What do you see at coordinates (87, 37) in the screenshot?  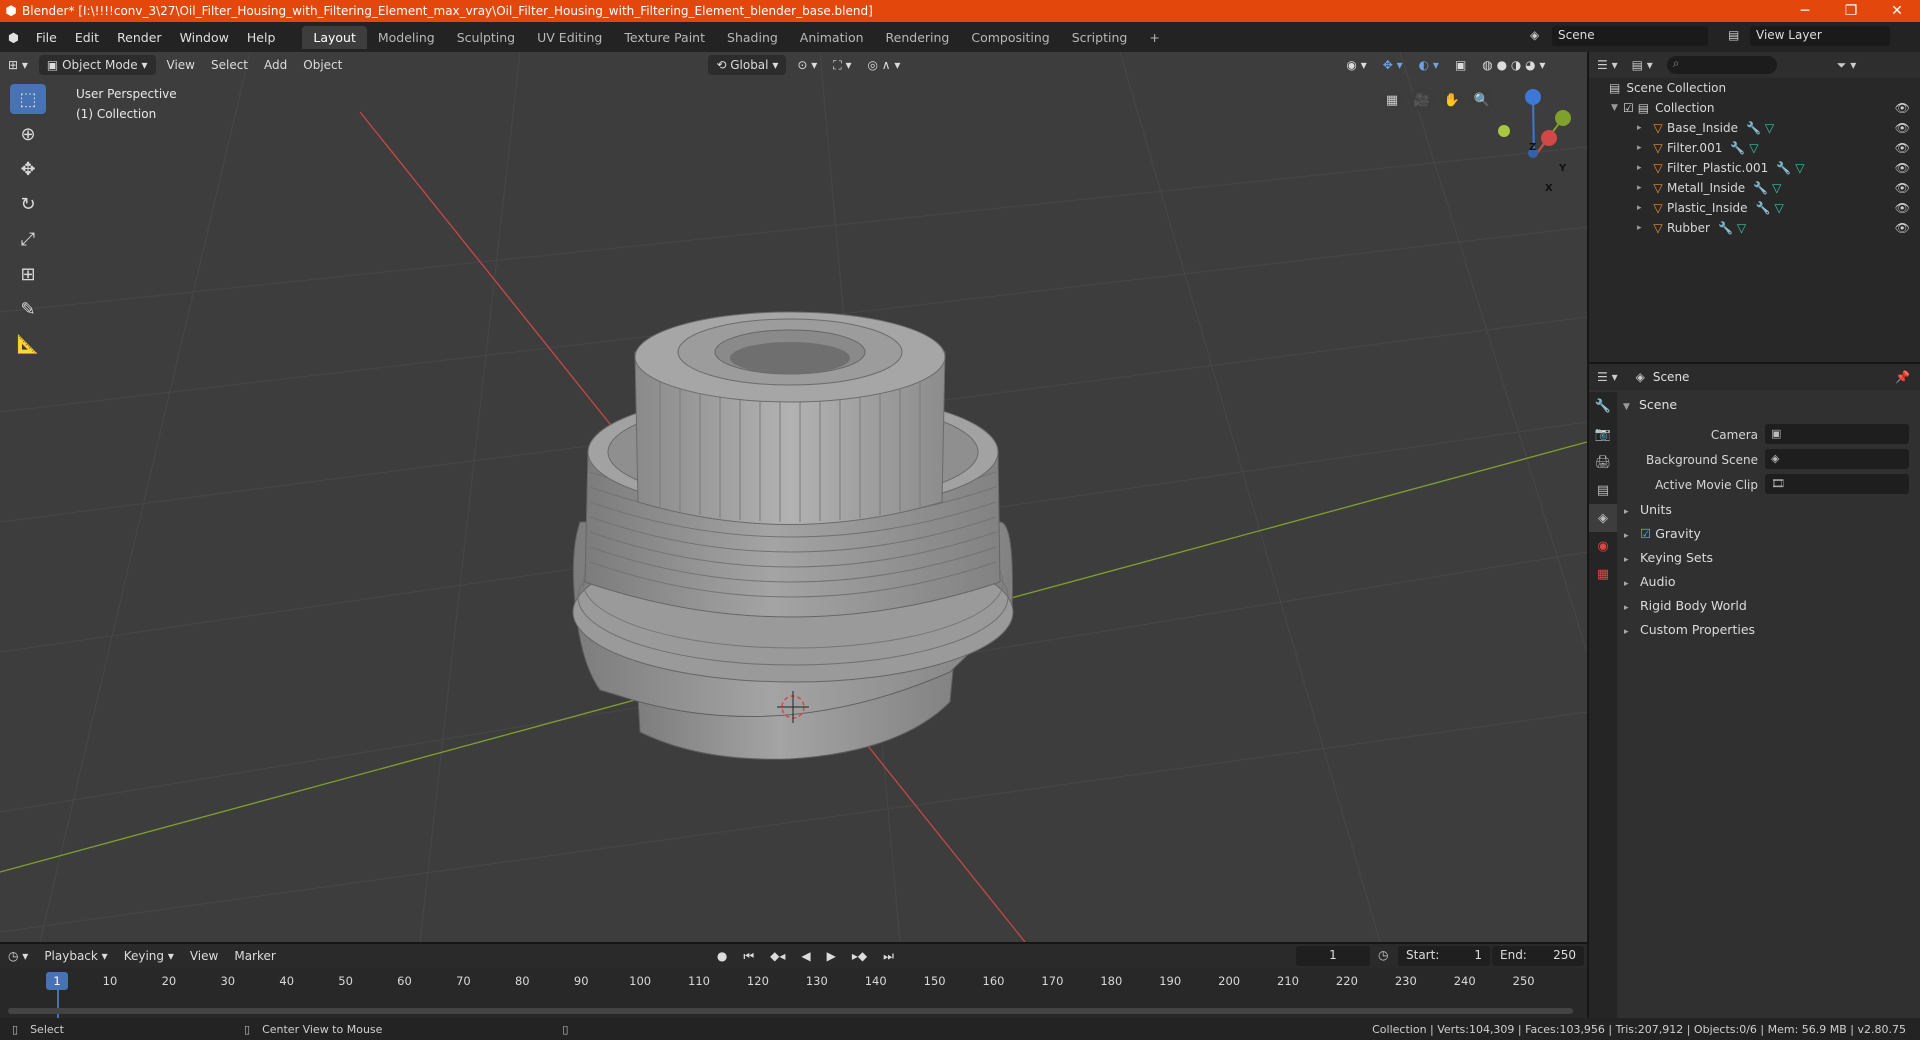 I see `menu-edit: Edit` at bounding box center [87, 37].